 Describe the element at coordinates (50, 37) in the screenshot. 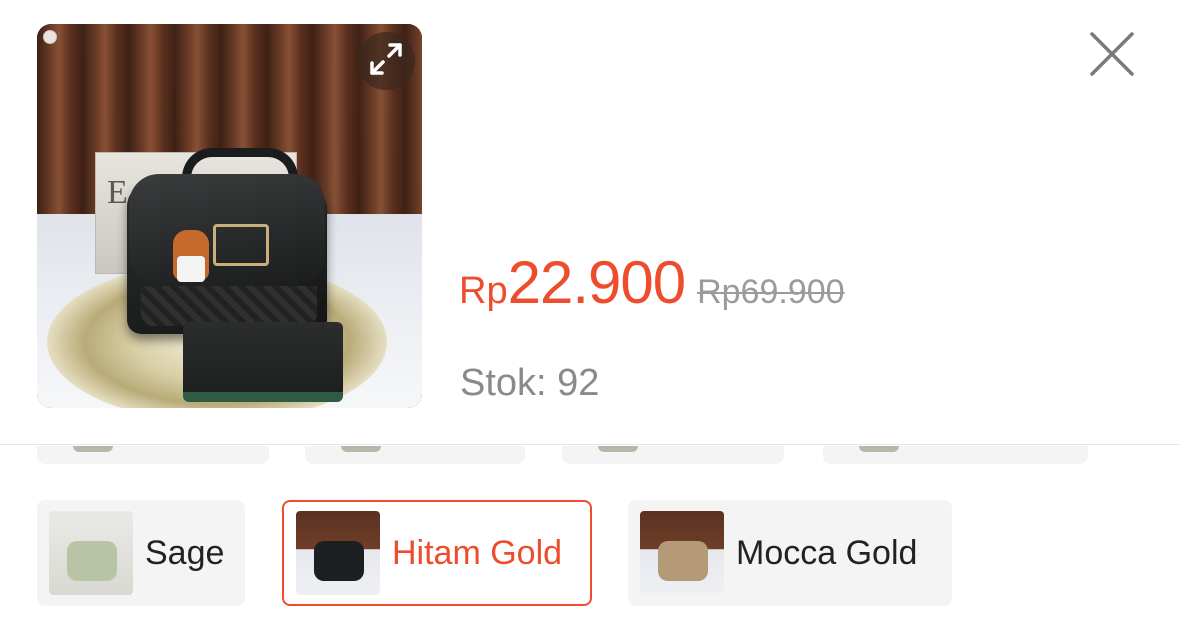

I see `image-badge-dot` at that location.